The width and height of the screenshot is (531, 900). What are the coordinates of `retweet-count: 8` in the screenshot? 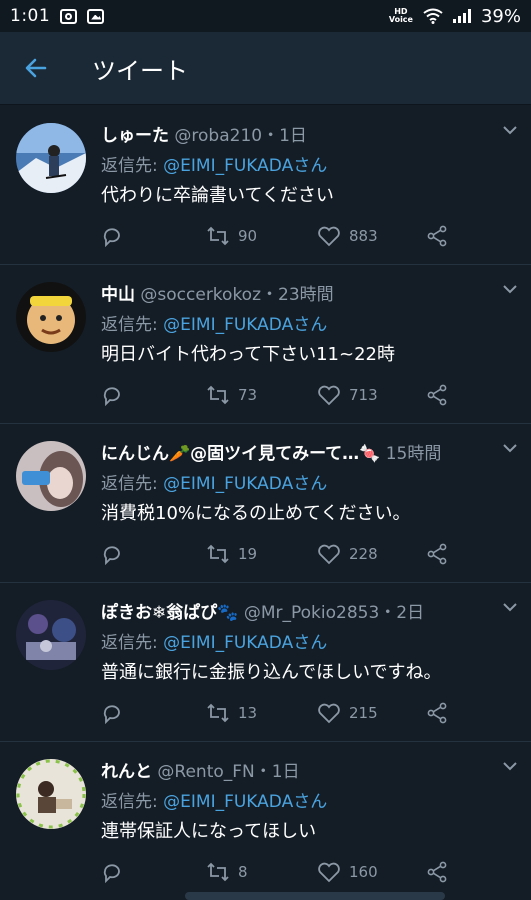 It's located at (243, 872).